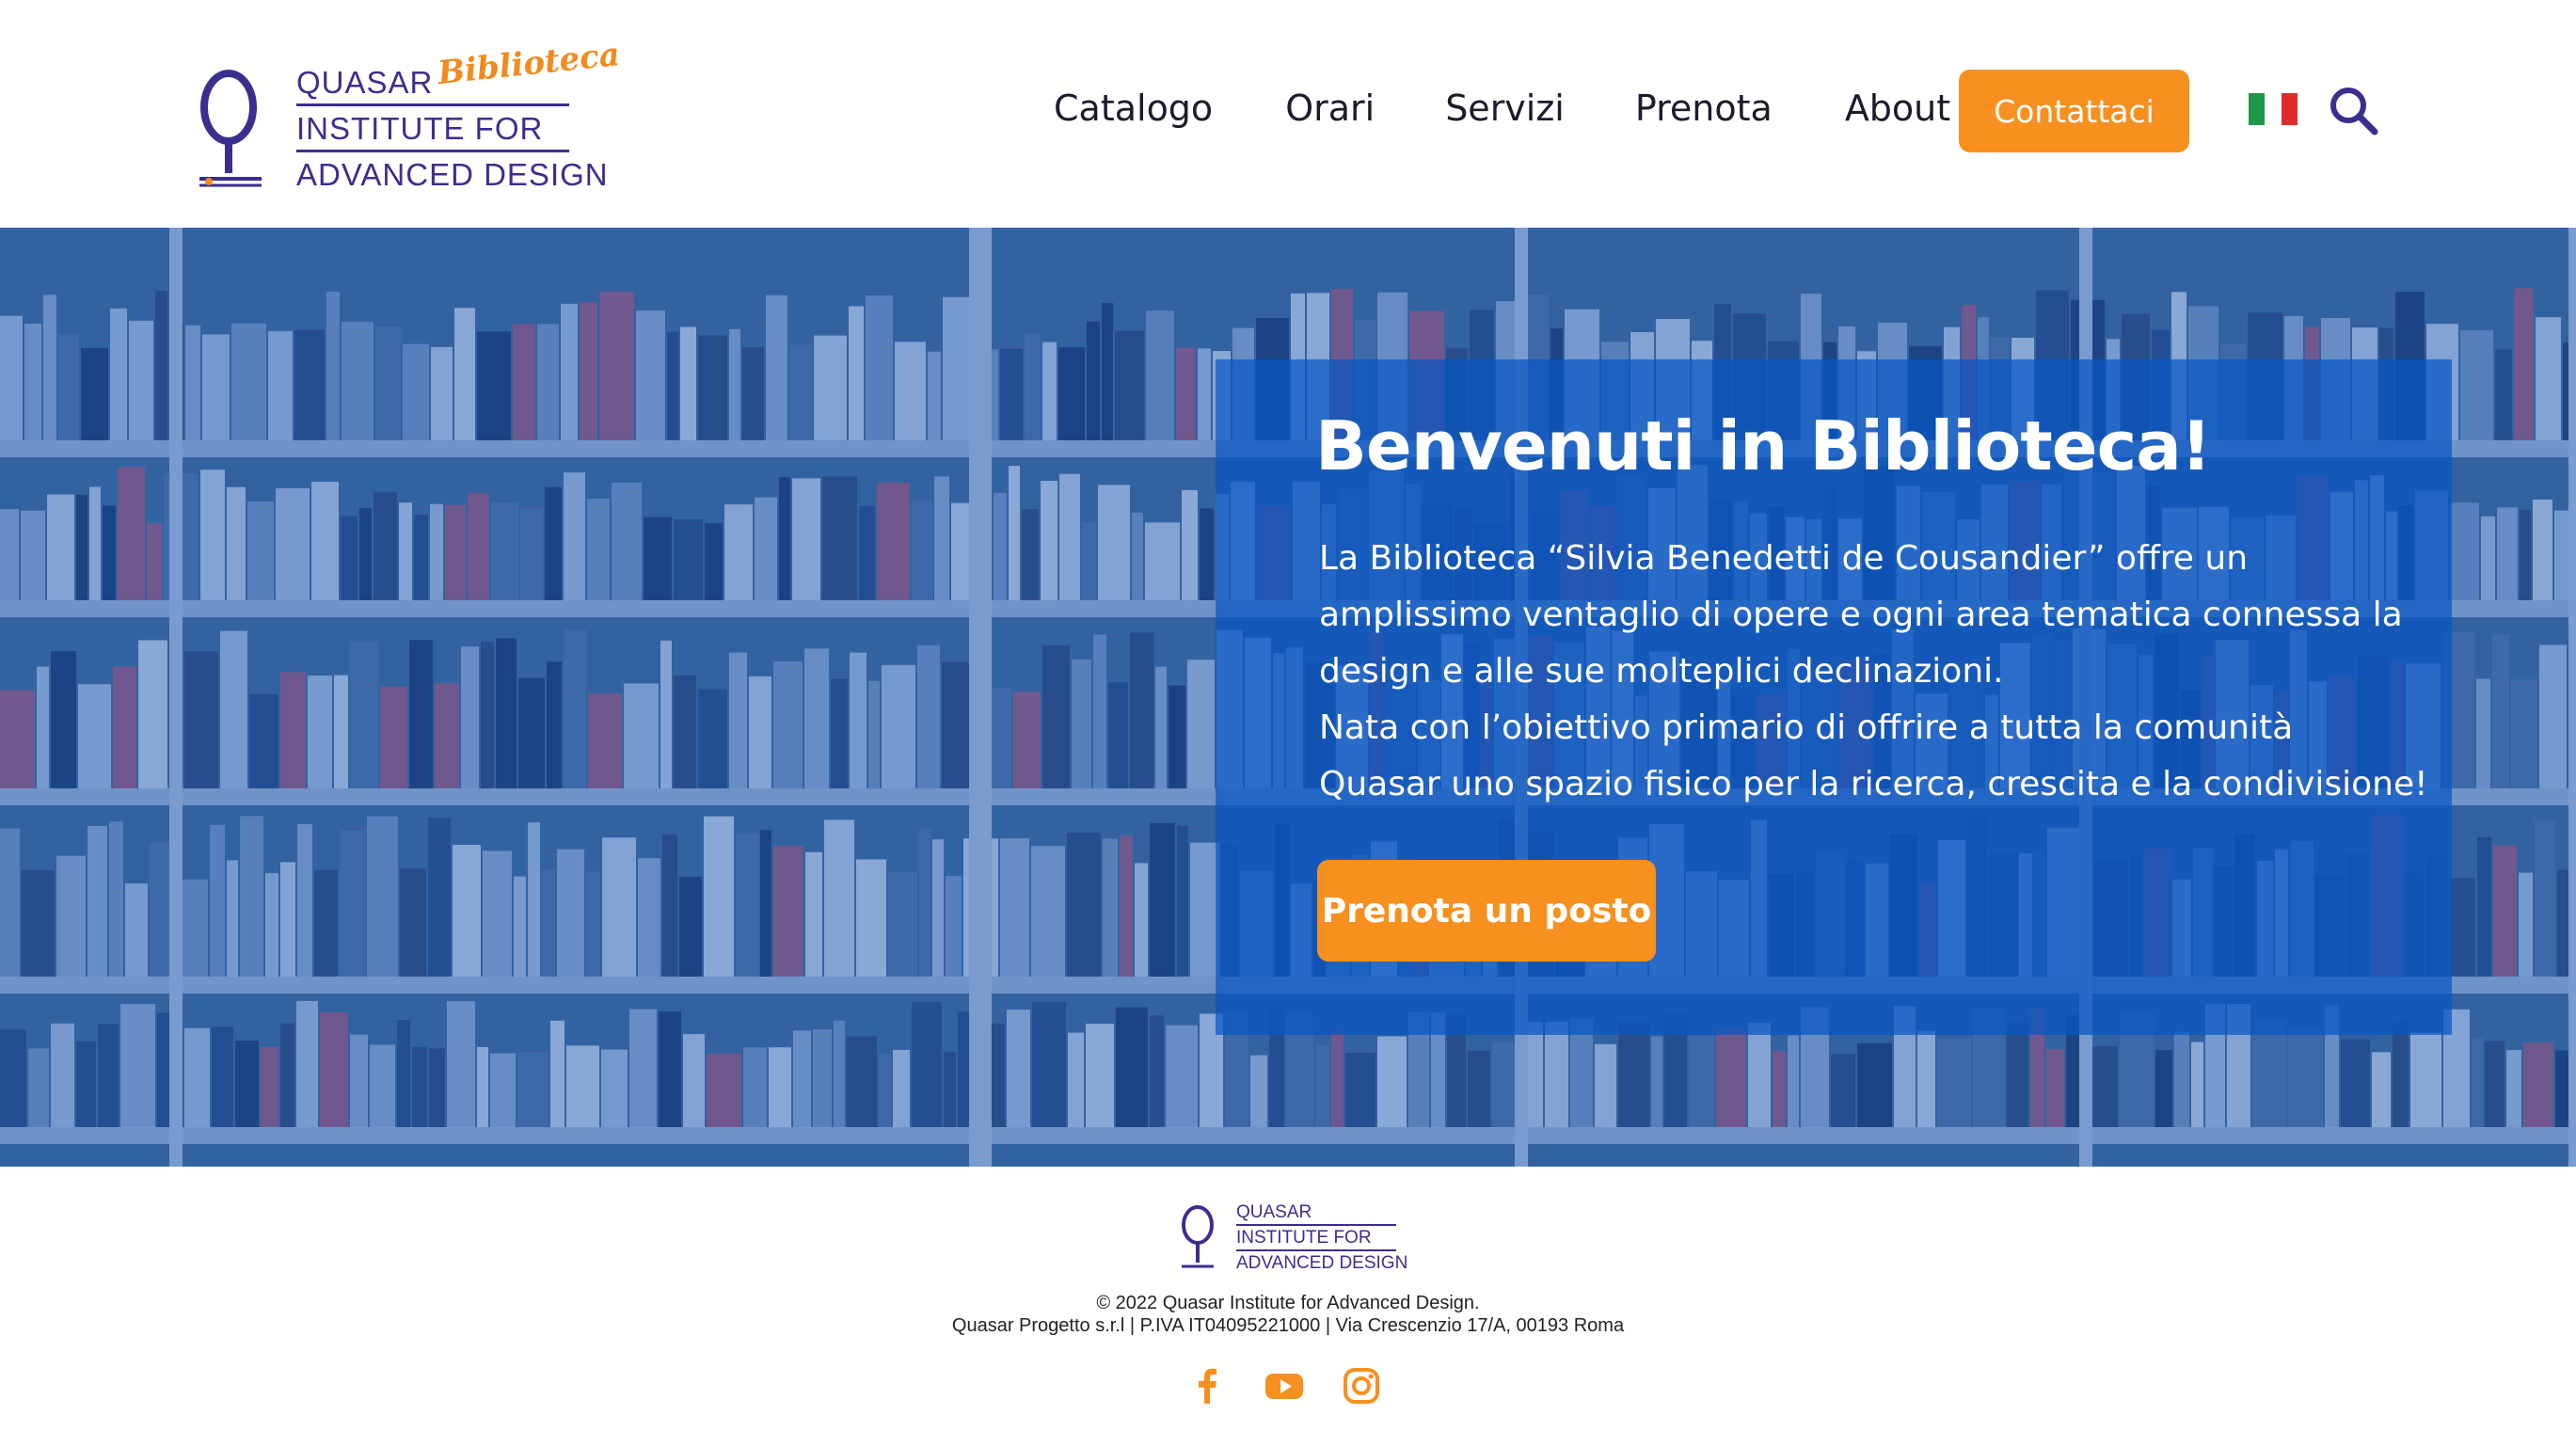 The image size is (2576, 1447). I want to click on social-links, so click(1284, 1386).